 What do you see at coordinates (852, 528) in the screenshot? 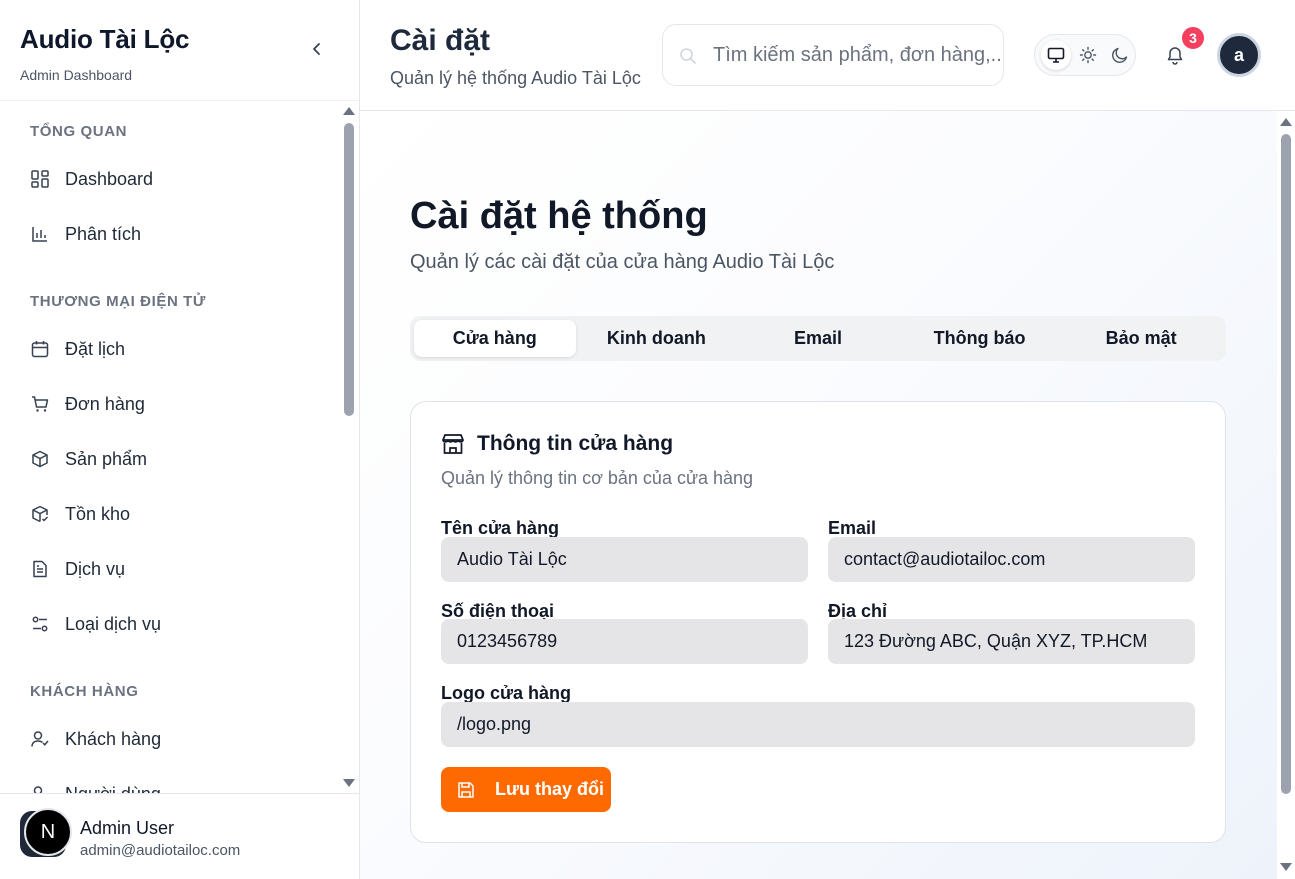
I see `email-label: Email` at bounding box center [852, 528].